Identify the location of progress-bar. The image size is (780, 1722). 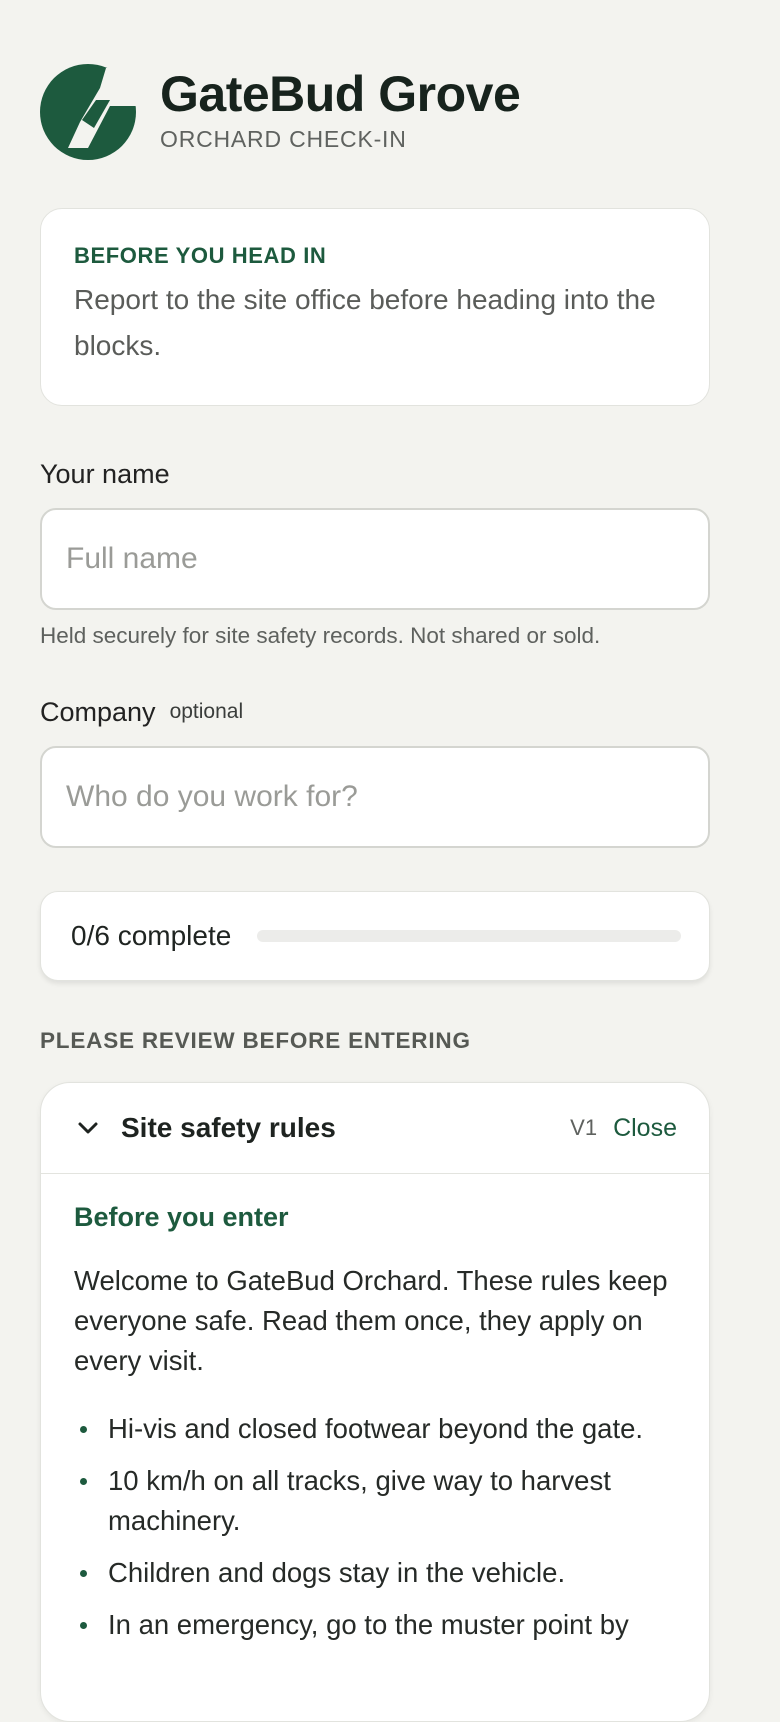
(469, 936).